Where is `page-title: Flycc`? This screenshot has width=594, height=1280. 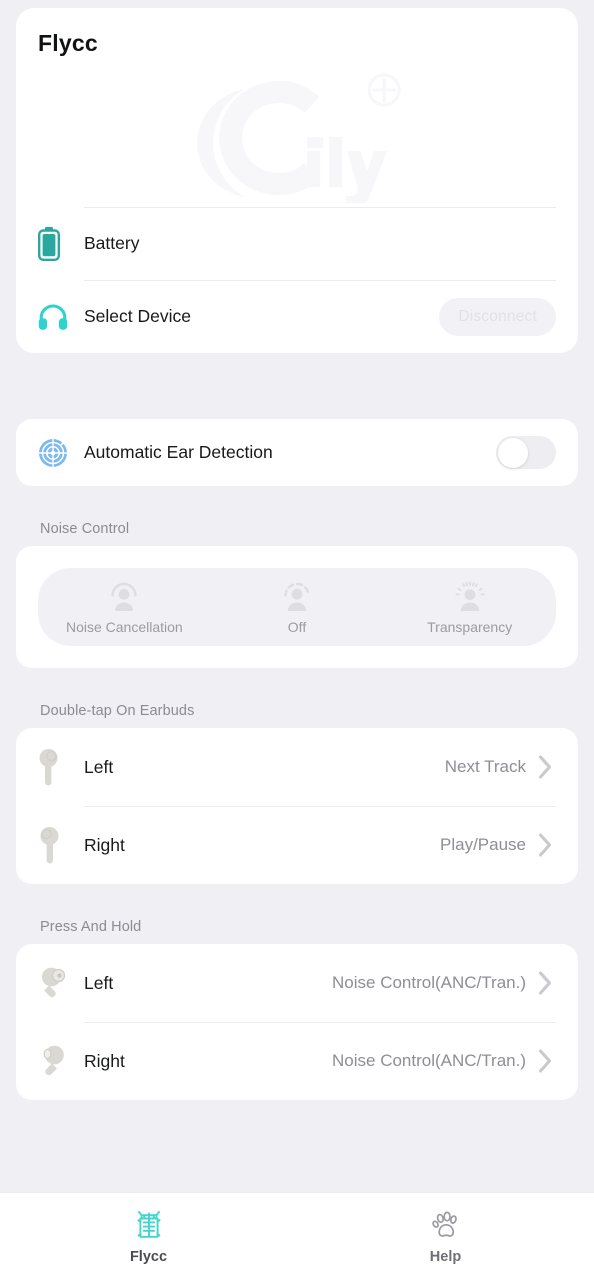
page-title: Flycc is located at coordinates (68, 43).